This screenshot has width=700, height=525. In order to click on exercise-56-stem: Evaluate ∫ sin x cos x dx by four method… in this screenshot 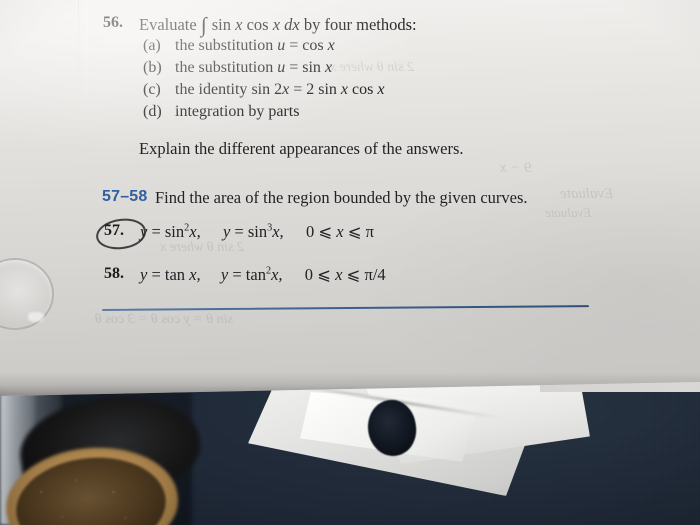, I will do `click(278, 25)`.